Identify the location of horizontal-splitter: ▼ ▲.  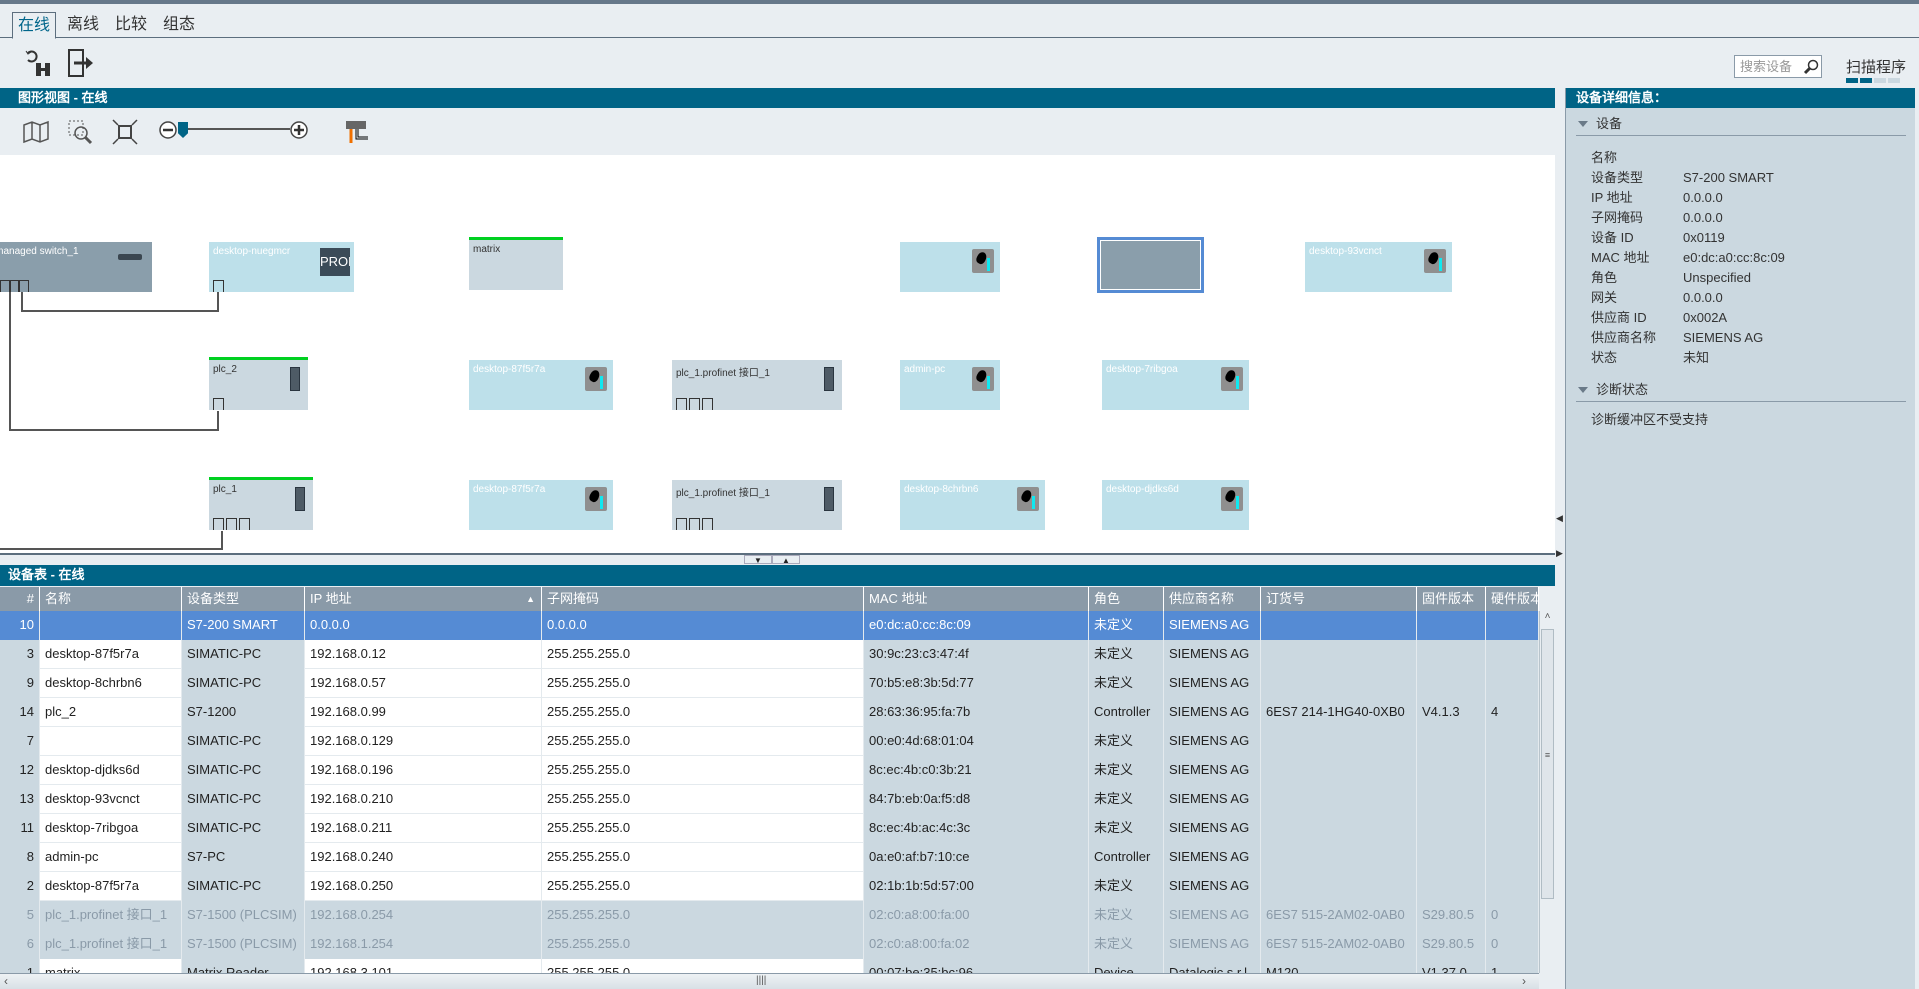
(777, 559).